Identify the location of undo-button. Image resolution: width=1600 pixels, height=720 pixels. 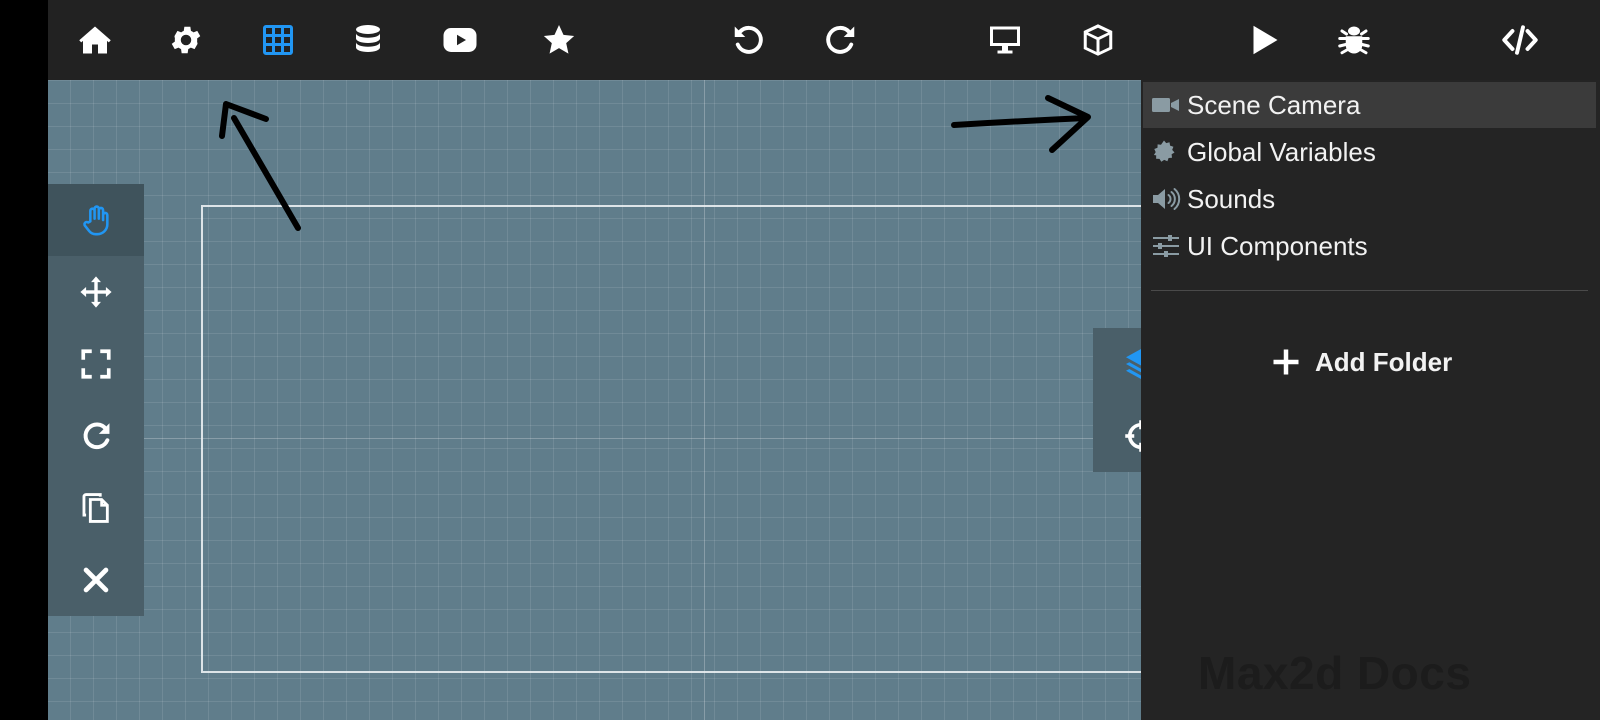
(749, 40).